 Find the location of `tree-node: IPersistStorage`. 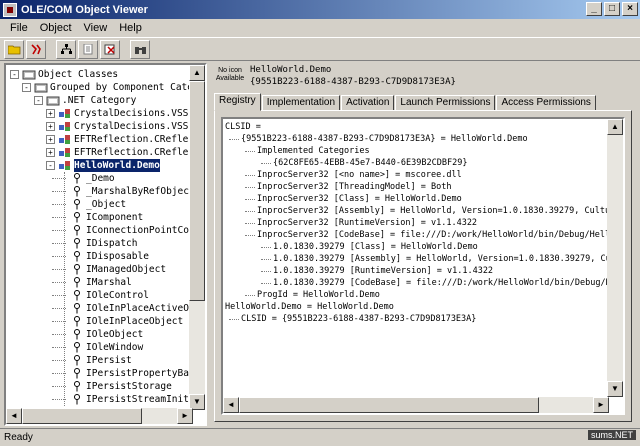

tree-node: IPersistStorage is located at coordinates (121, 386).